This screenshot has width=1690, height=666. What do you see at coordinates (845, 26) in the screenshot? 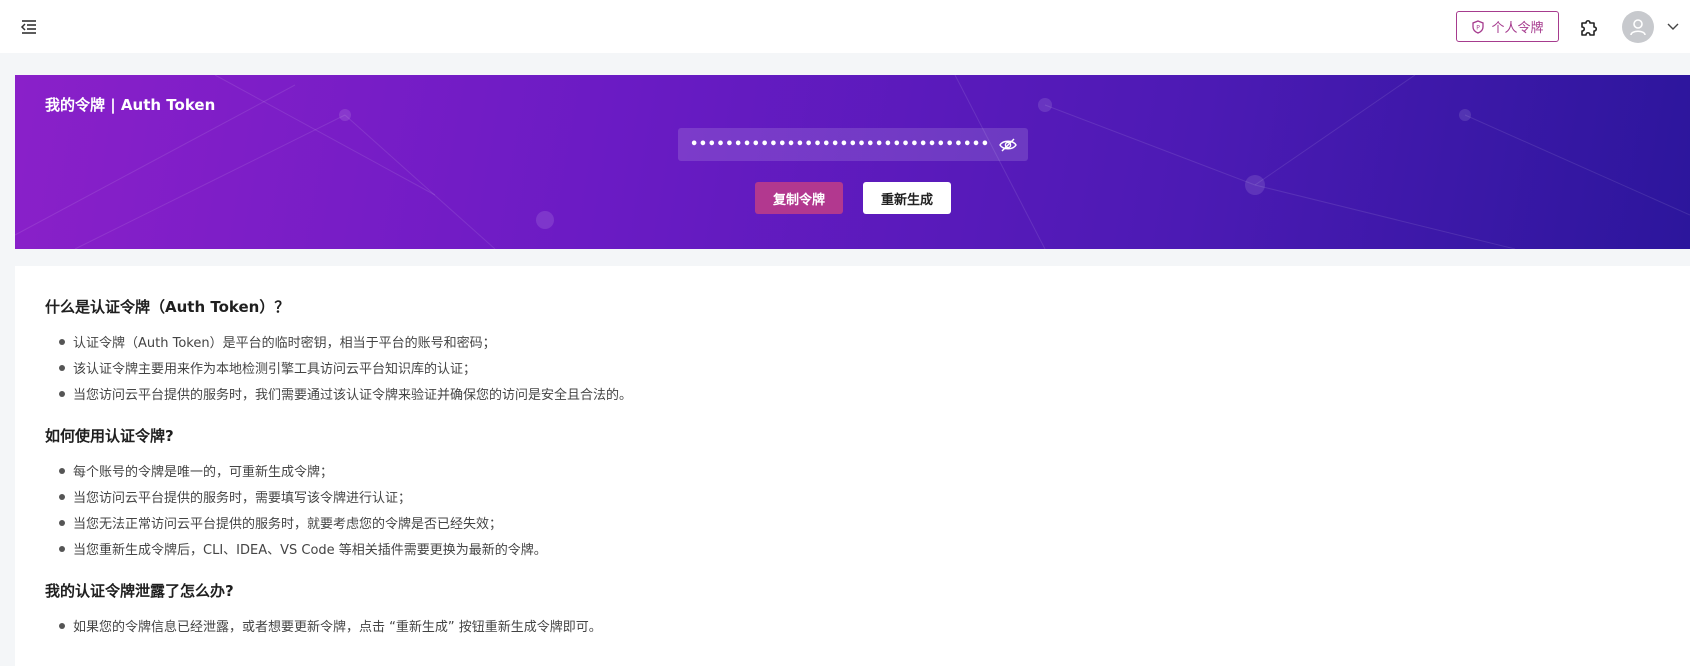
I see `top-bar: P 个人令牌` at bounding box center [845, 26].